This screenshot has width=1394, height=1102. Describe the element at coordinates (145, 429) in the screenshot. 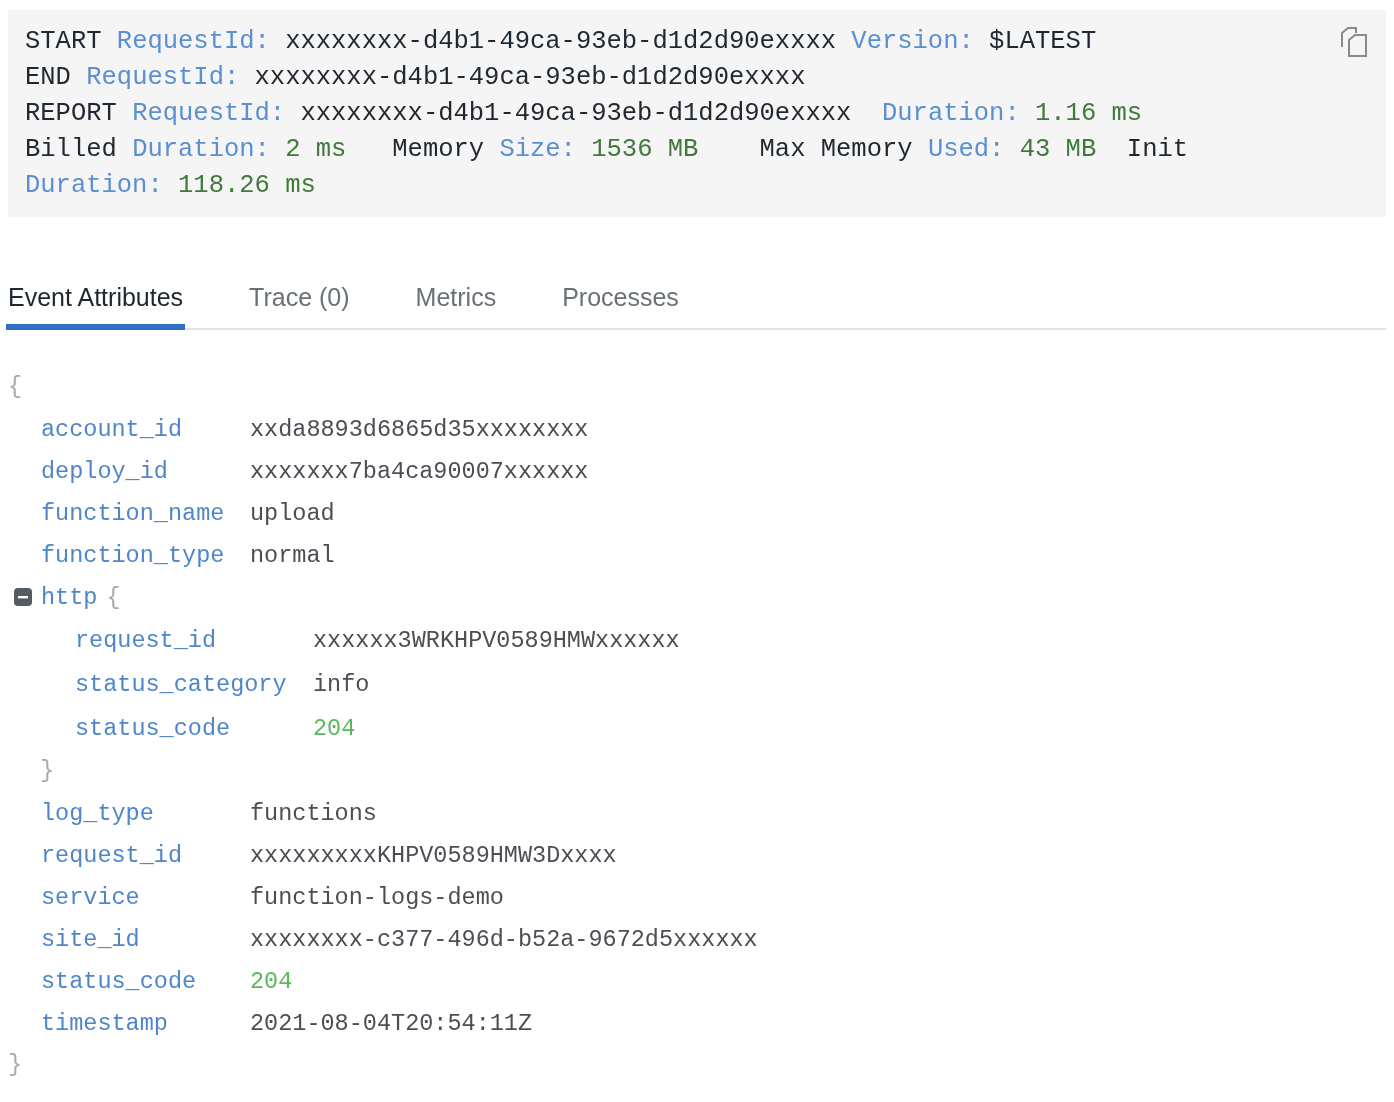

I see `attribute-key: account_id` at that location.